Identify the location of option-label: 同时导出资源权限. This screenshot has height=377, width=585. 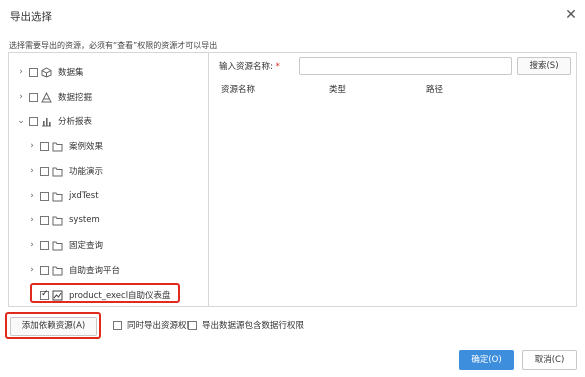
(161, 326).